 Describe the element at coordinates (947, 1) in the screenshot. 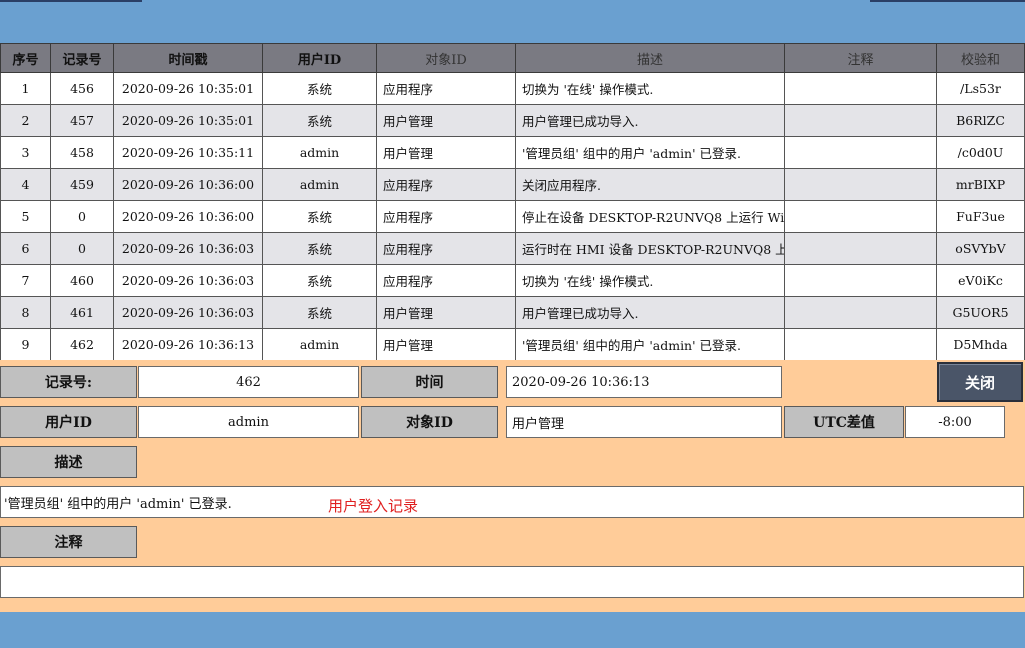

I see `top-edge-right` at that location.